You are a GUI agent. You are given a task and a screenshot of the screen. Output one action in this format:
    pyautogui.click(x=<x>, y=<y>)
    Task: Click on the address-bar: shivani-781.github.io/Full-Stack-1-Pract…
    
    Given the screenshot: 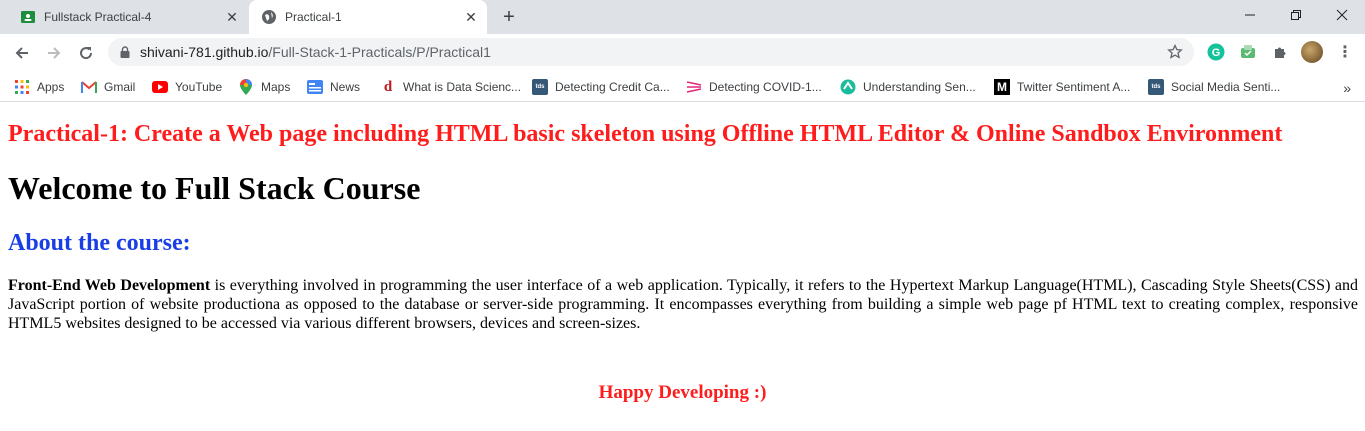 What is the action you would take?
    pyautogui.click(x=651, y=52)
    